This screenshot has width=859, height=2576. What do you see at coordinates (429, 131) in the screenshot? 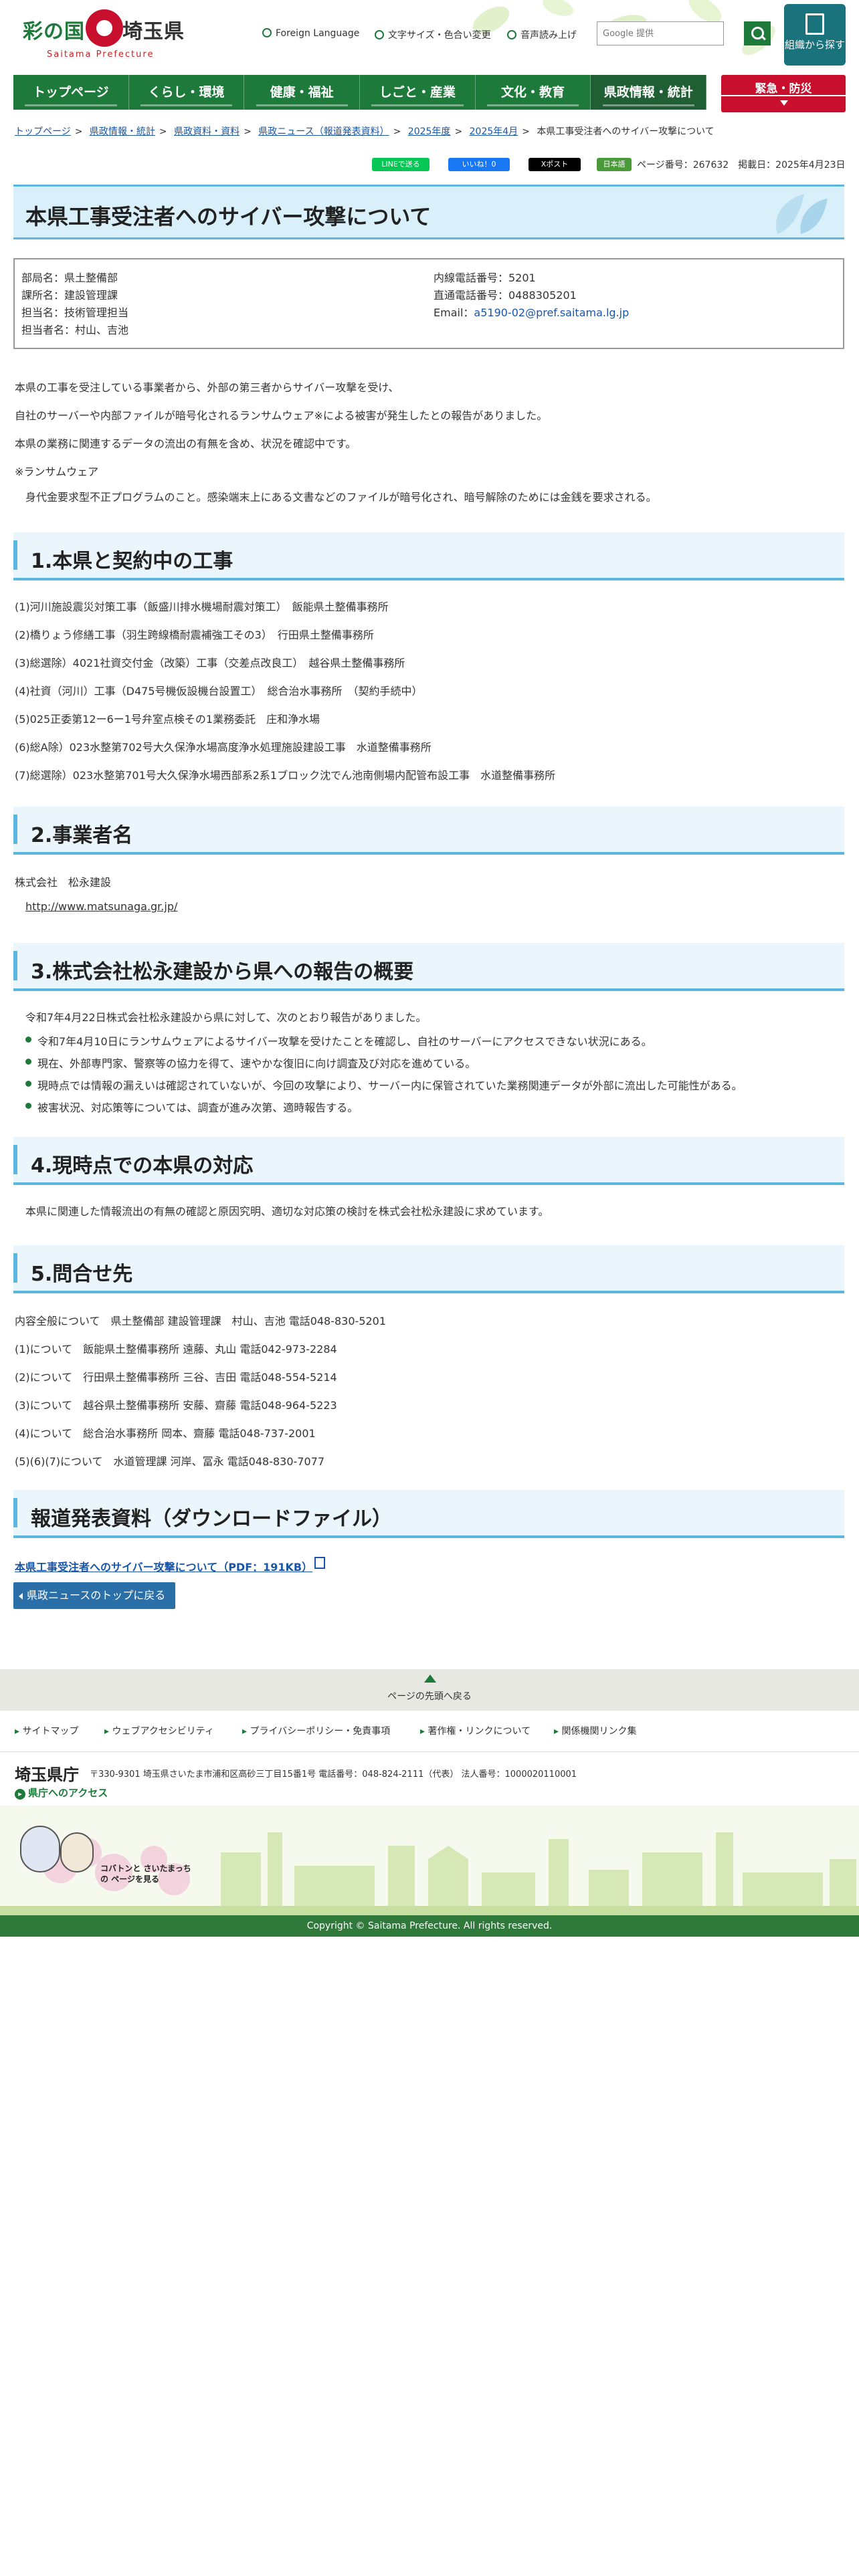
I see `breadcrumb-link: 2025年度` at bounding box center [429, 131].